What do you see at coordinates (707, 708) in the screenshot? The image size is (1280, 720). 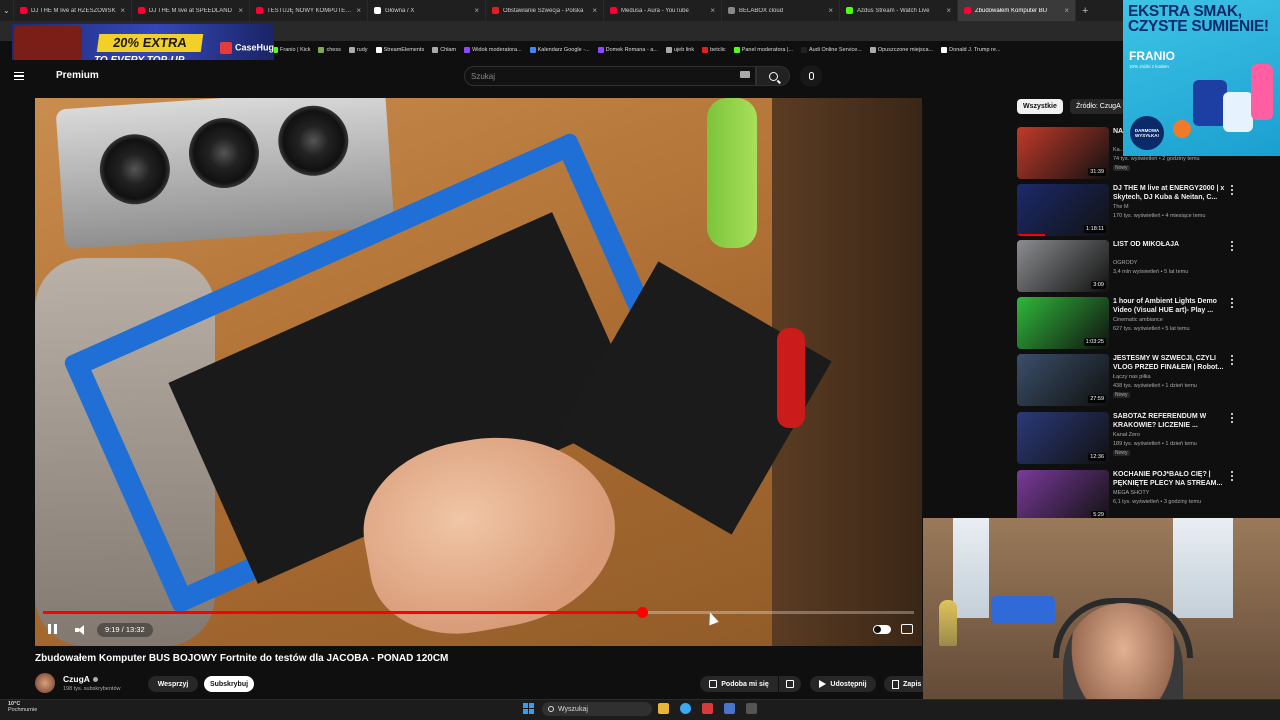 I see `obs-icon` at bounding box center [707, 708].